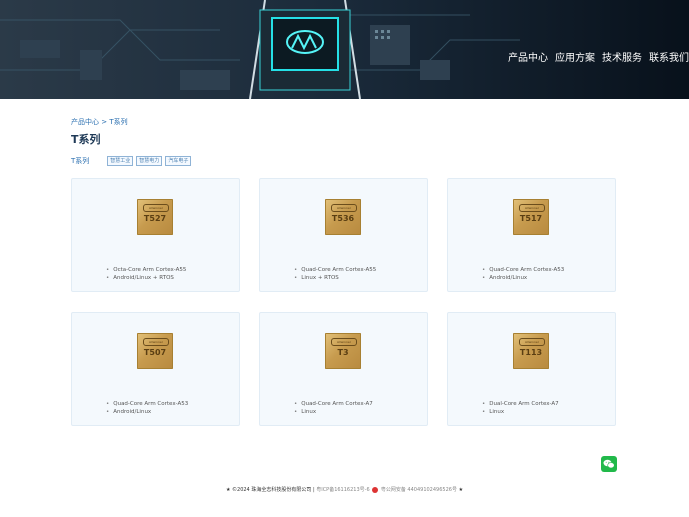  Describe the element at coordinates (120, 161) in the screenshot. I see `tag-smart-industry: 智慧工业` at that location.